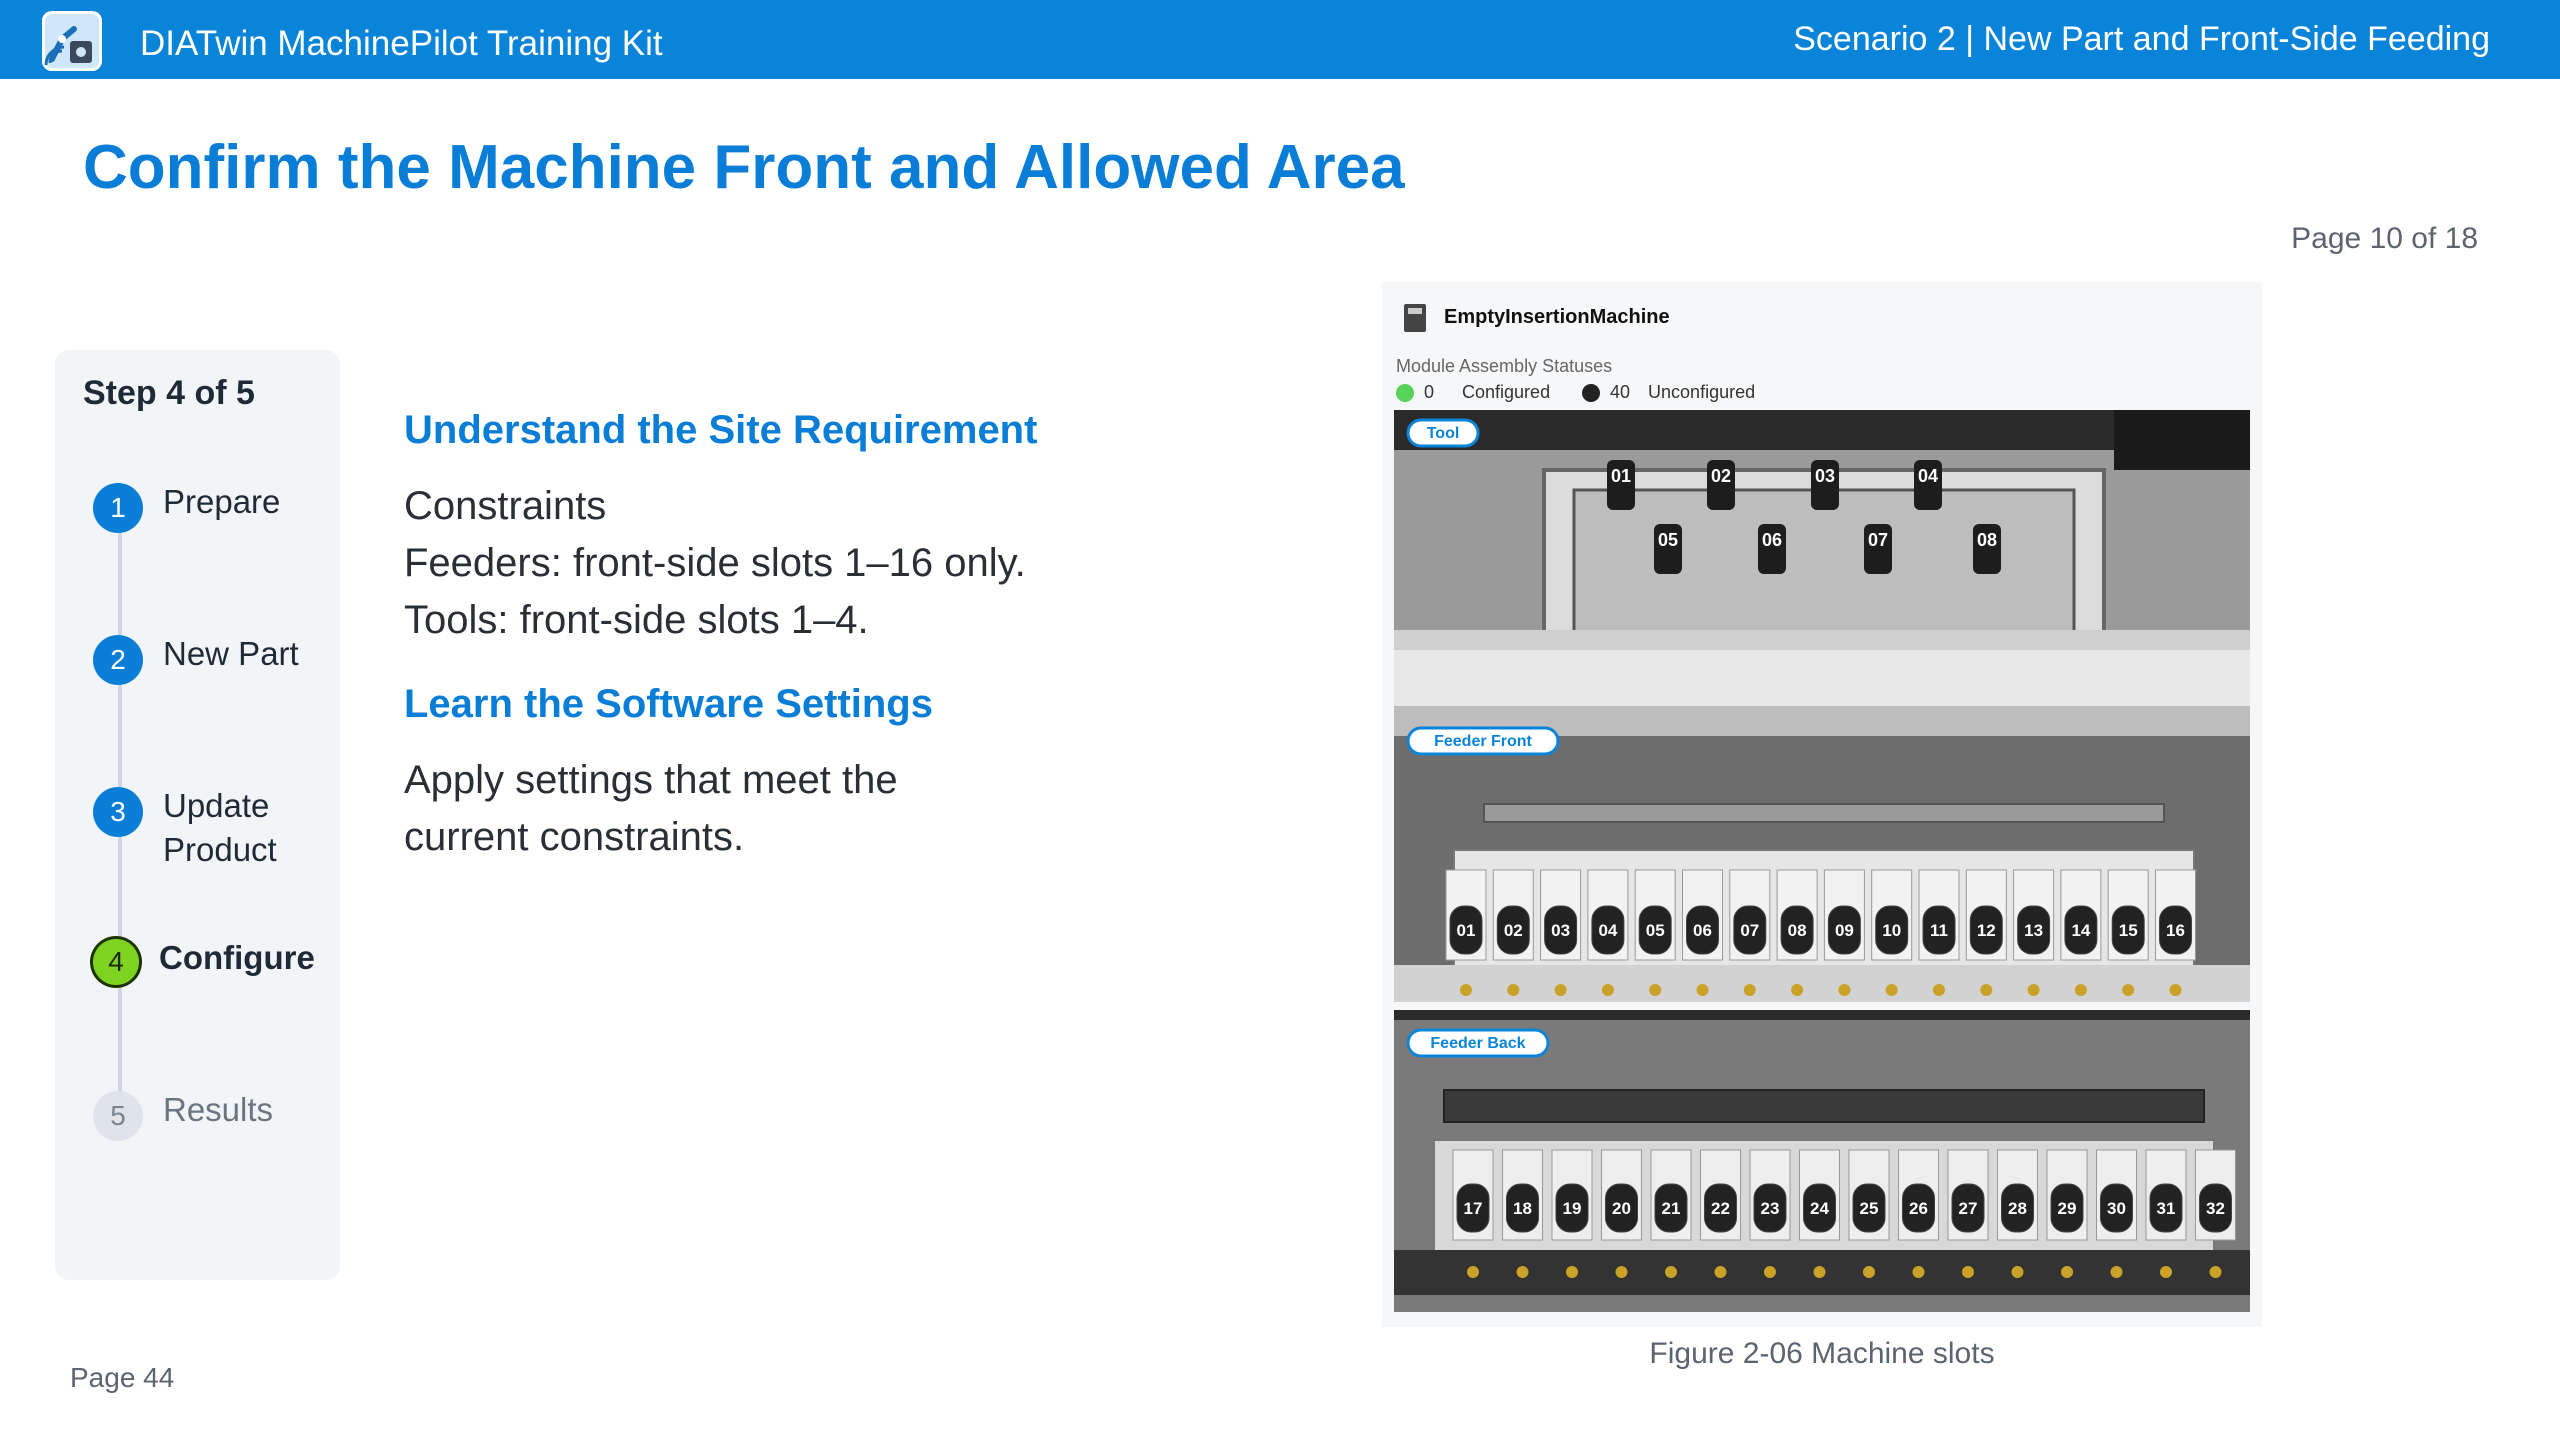 The height and width of the screenshot is (1440, 2560). Describe the element at coordinates (1415, 318) in the screenshot. I see `machine-icon` at that location.